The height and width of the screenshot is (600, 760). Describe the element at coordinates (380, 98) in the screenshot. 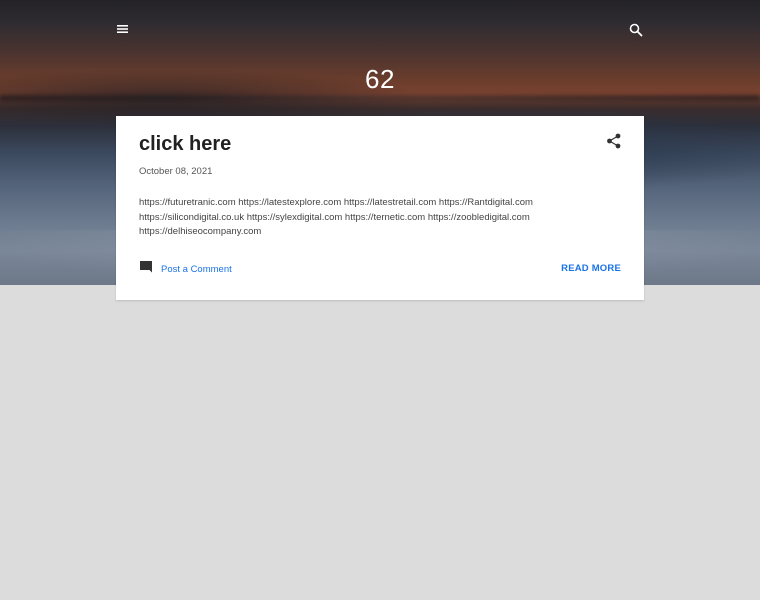

I see `horizon-band` at that location.